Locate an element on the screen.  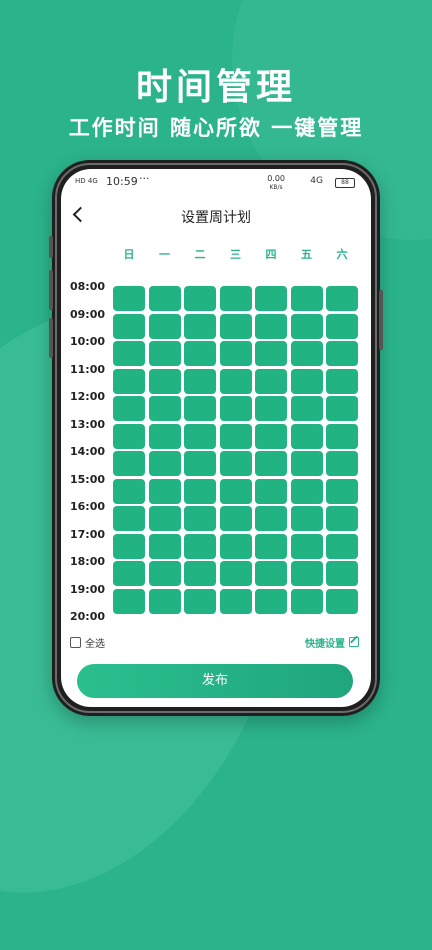
time-label: 18:00 is located at coordinates (88, 561).